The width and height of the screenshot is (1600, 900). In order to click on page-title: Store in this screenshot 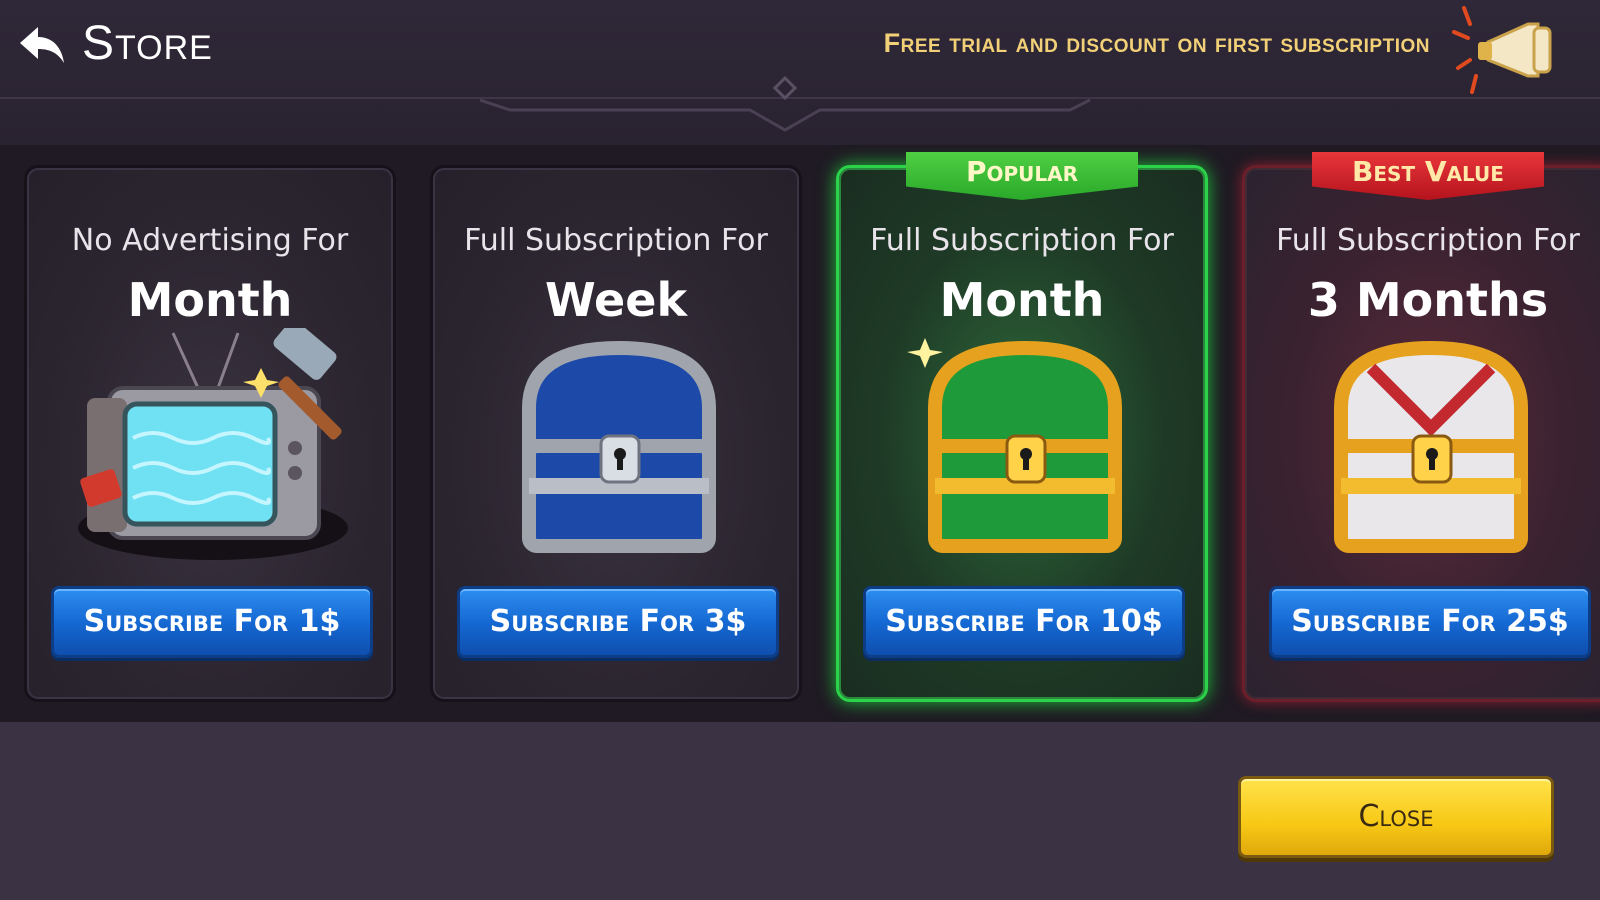, I will do `click(147, 43)`.